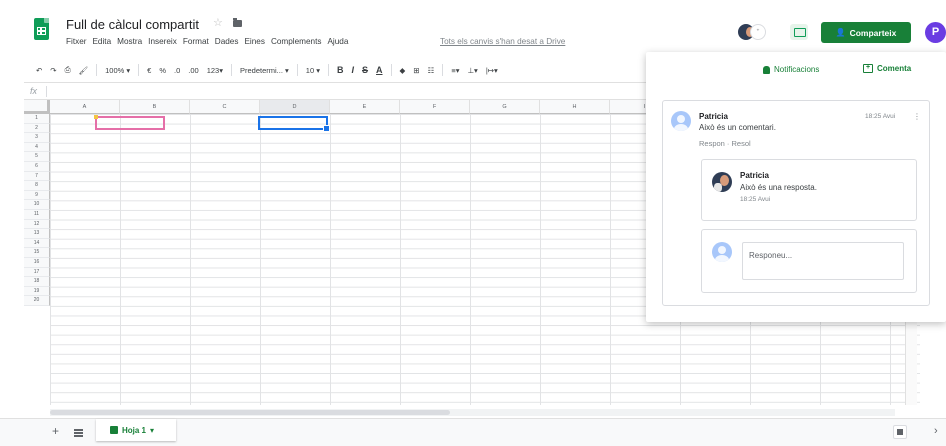  Describe the element at coordinates (254, 44) in the screenshot. I see `menu-tools: Eines` at that location.